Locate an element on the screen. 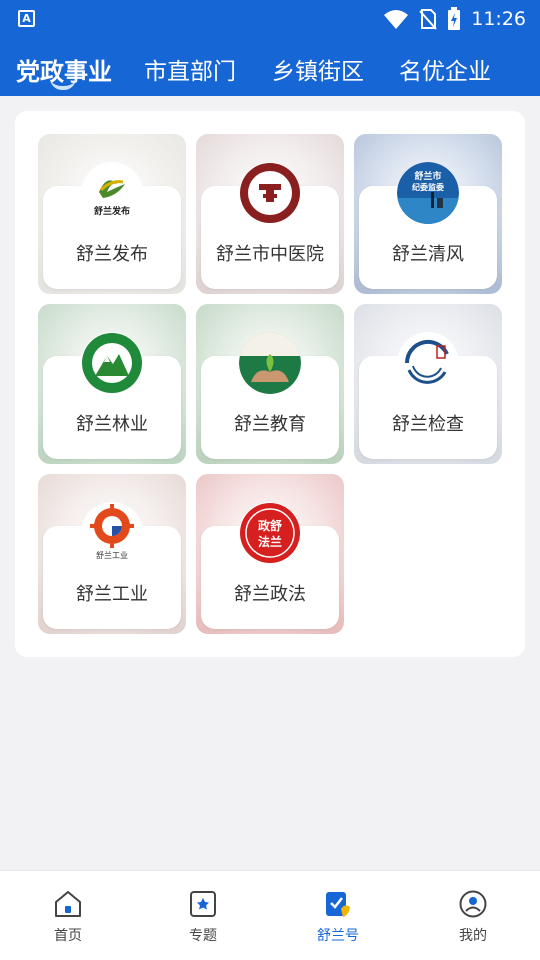  tile-label: 舒兰政法 is located at coordinates (270, 594).